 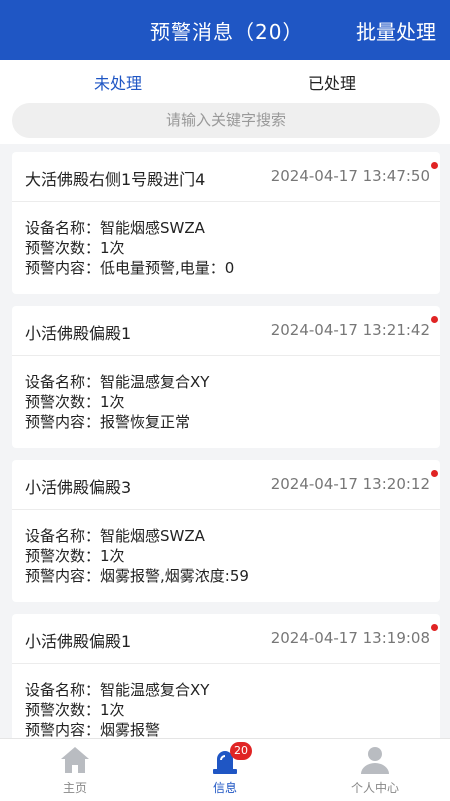 I want to click on search-bar: 请输入关键字搜索, so click(x=225, y=122).